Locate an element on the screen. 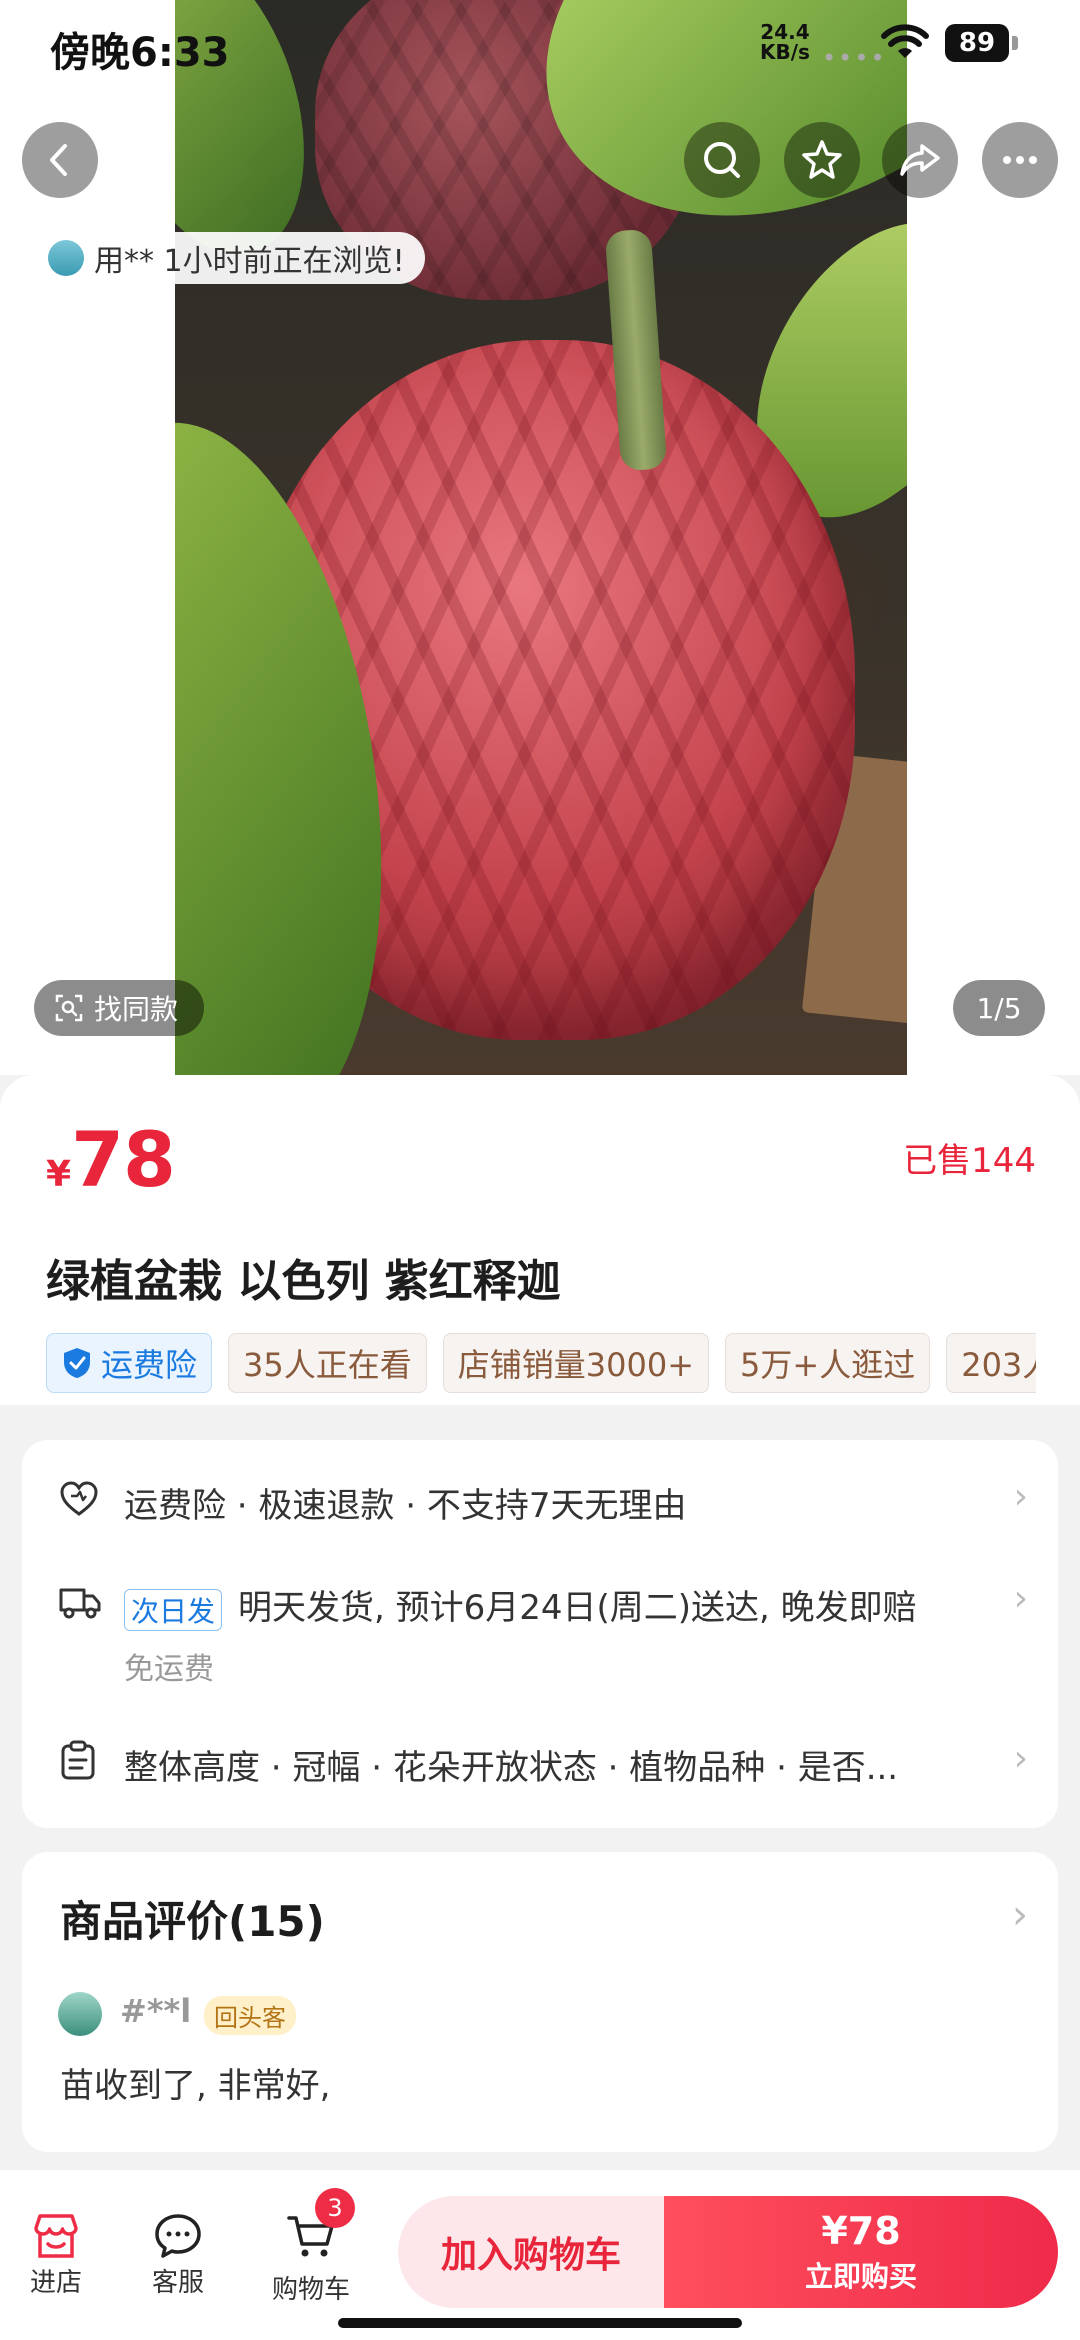  reviews-title: 商品评价(15) is located at coordinates (192, 1921).